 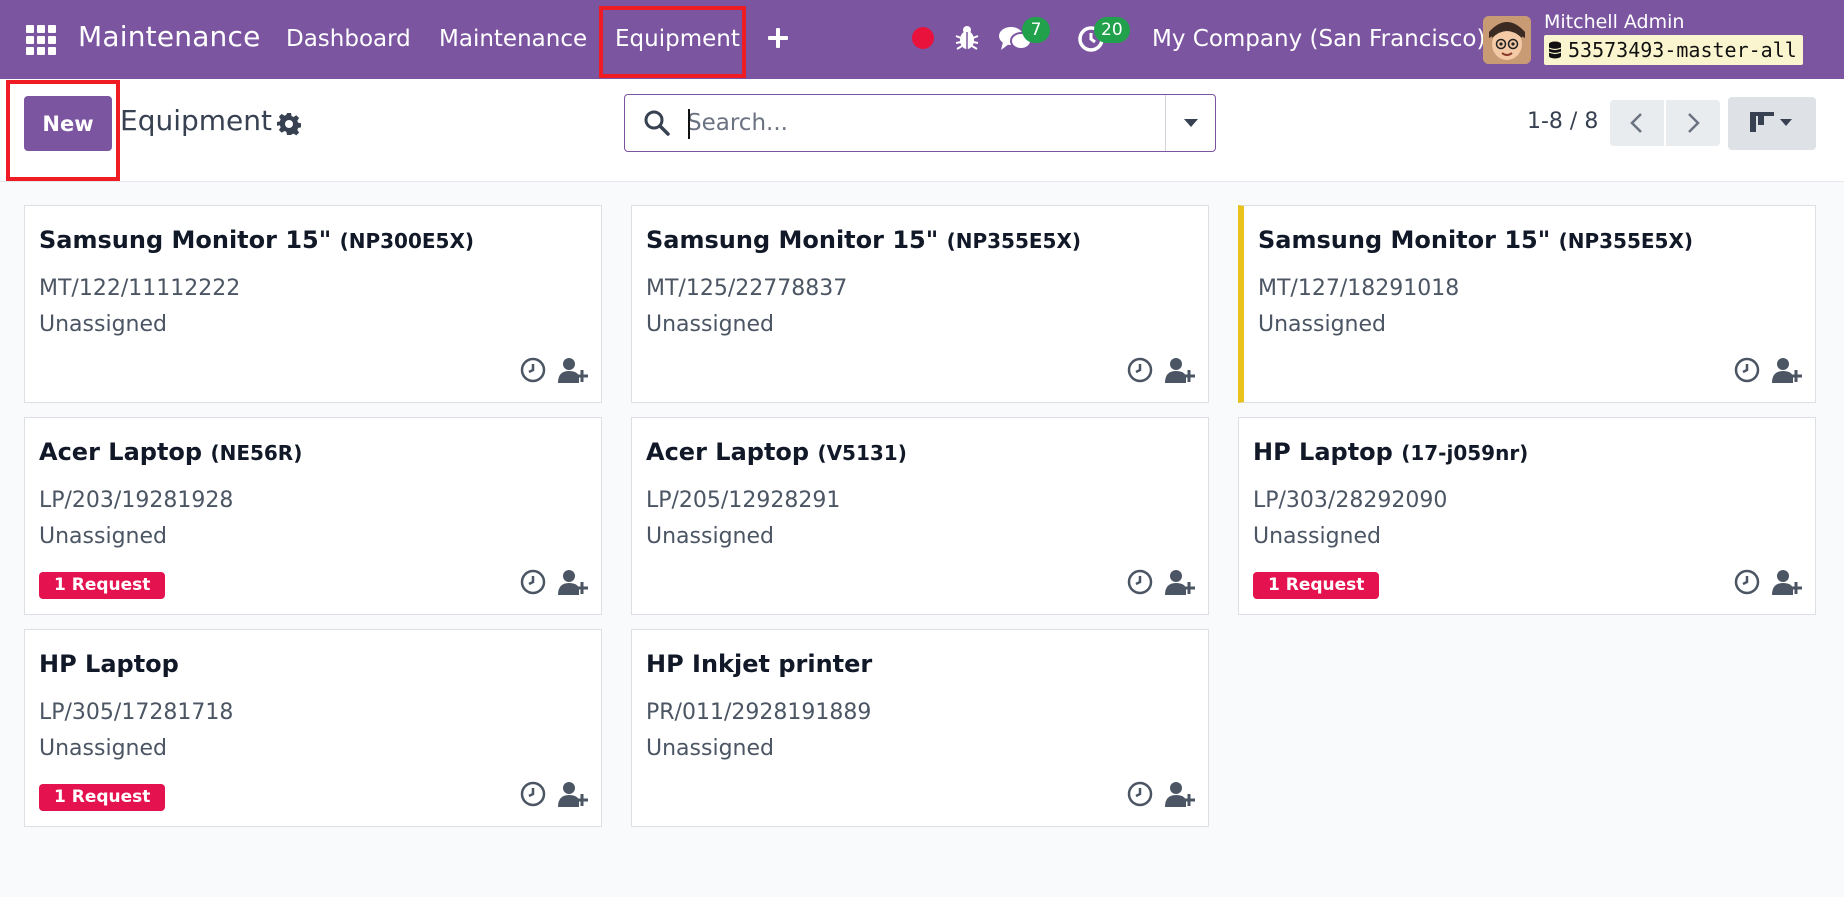 What do you see at coordinates (776, 452) in the screenshot?
I see `card-title: Acer Laptop (V5131)` at bounding box center [776, 452].